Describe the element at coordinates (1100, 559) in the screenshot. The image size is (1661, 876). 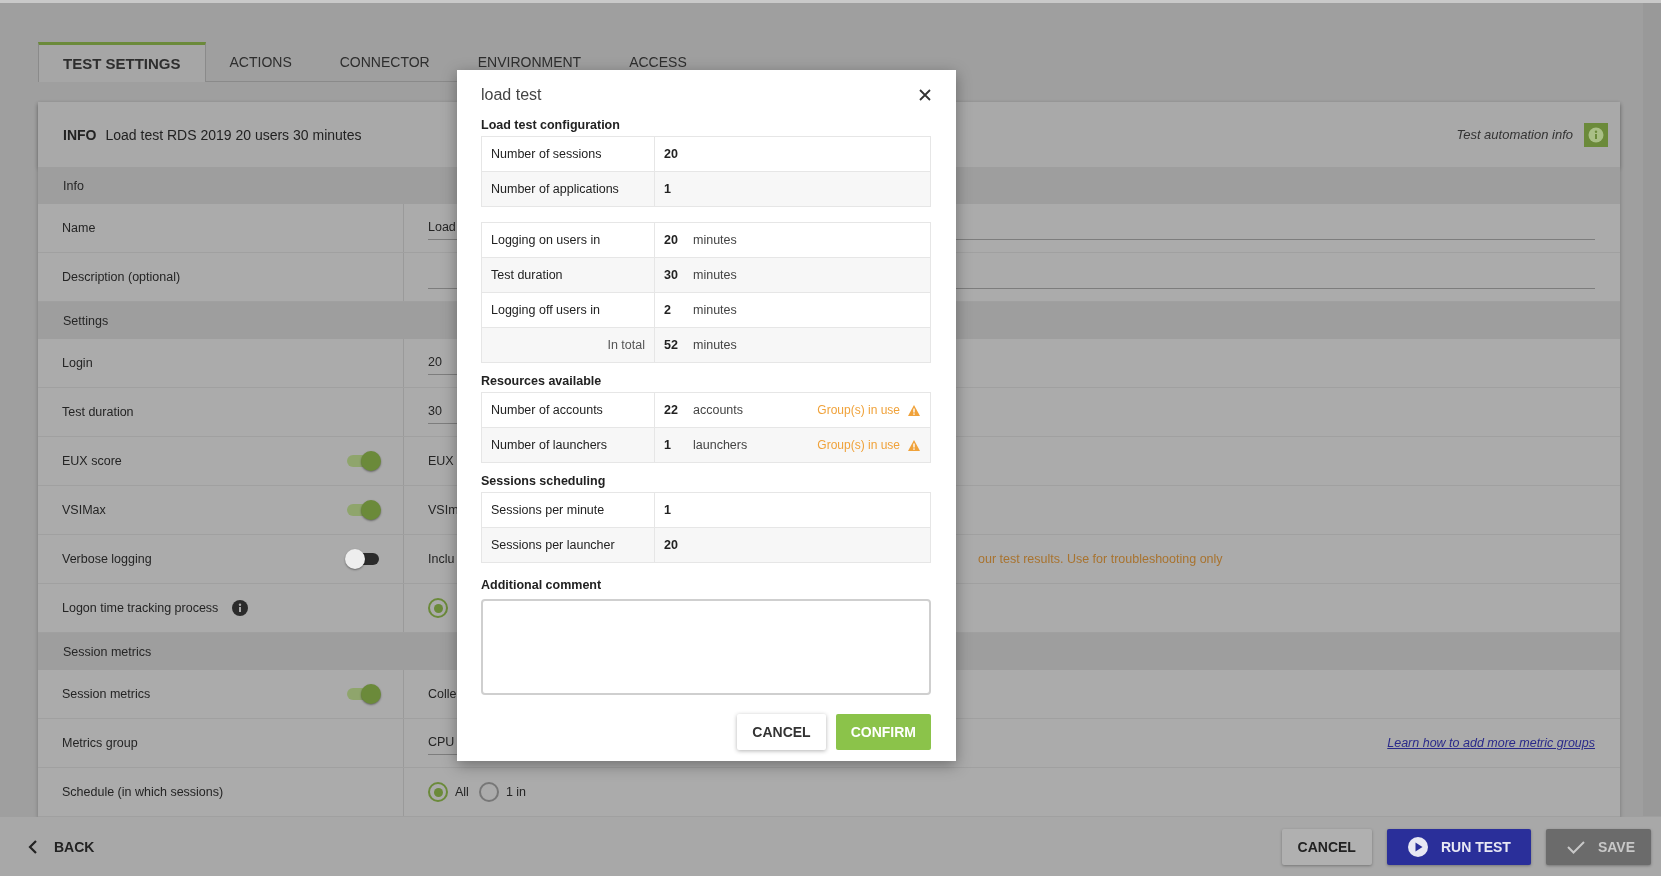
I see `warning-text: our test results. Use for troubleshooting only` at that location.